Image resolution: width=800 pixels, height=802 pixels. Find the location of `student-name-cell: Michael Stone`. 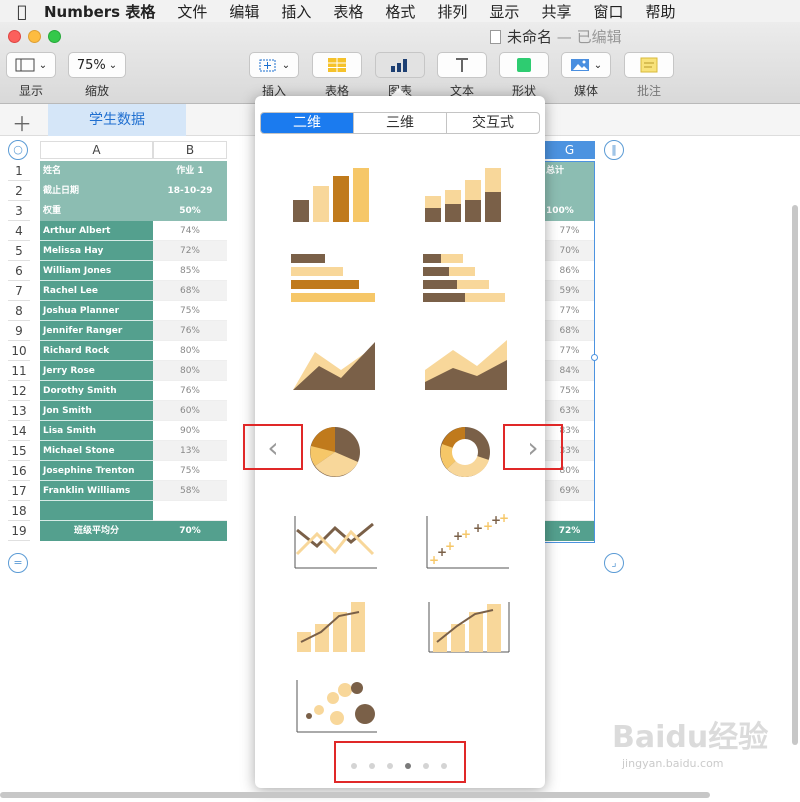

student-name-cell: Michael Stone is located at coordinates (96, 451).